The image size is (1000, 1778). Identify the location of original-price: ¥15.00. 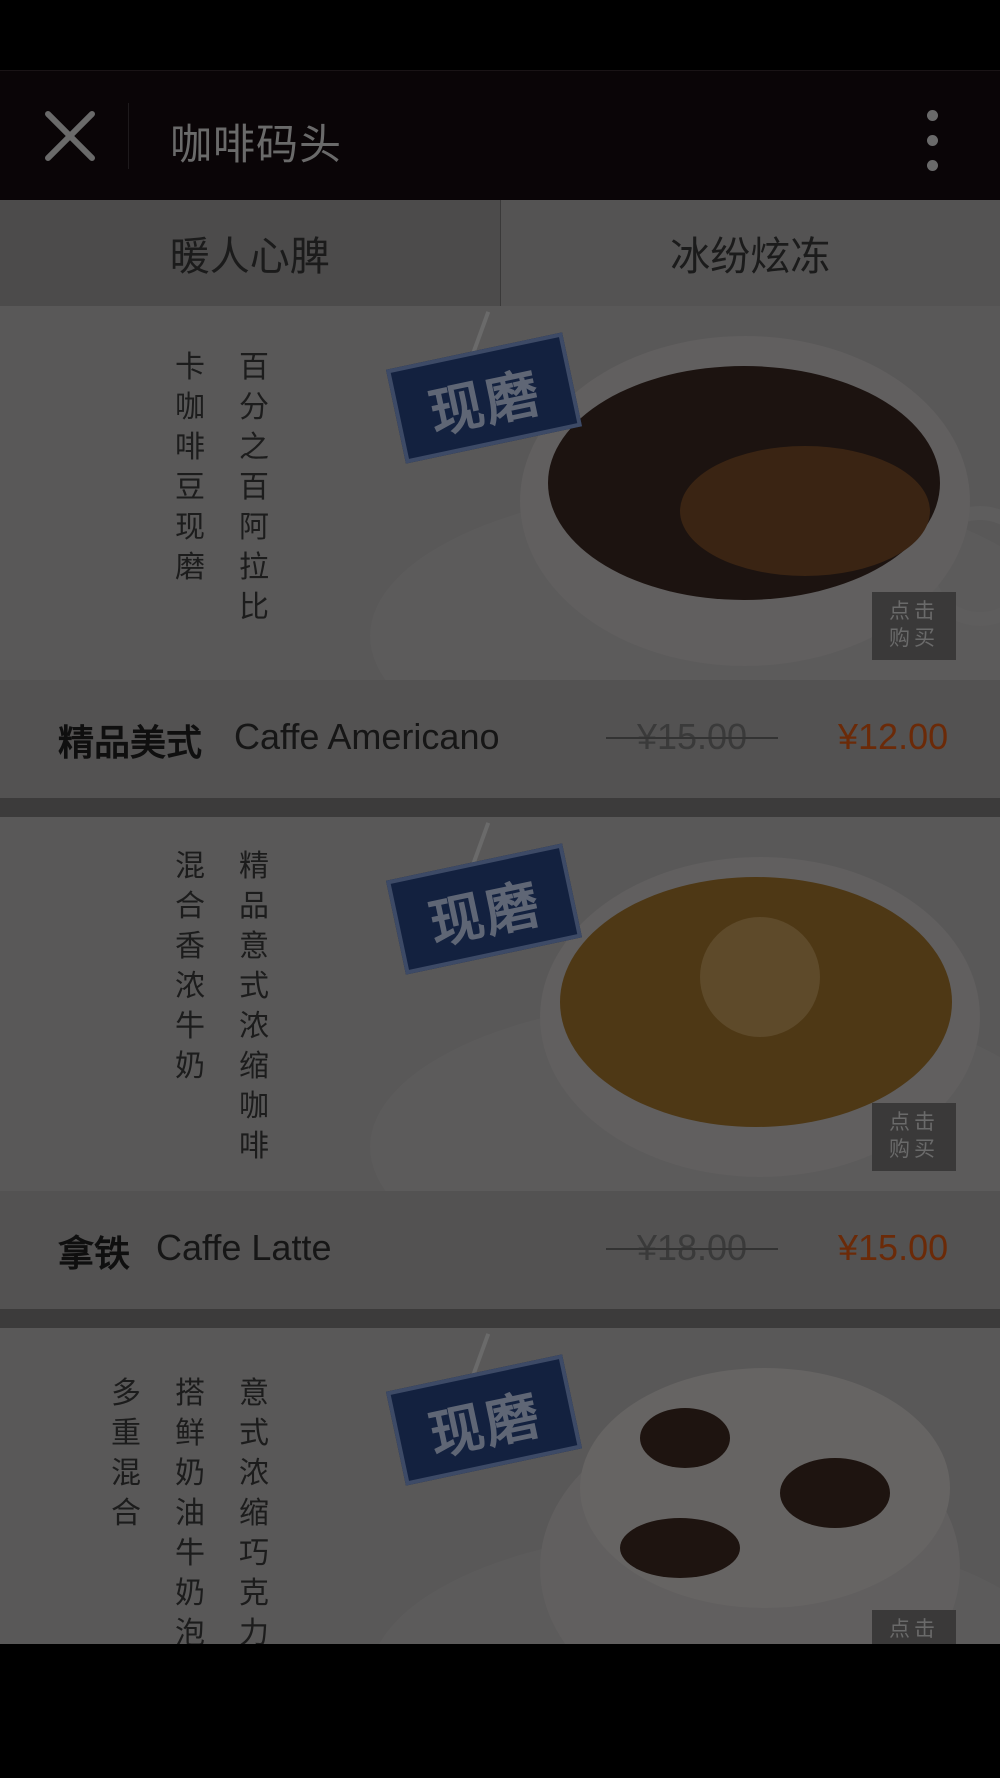
(692, 737).